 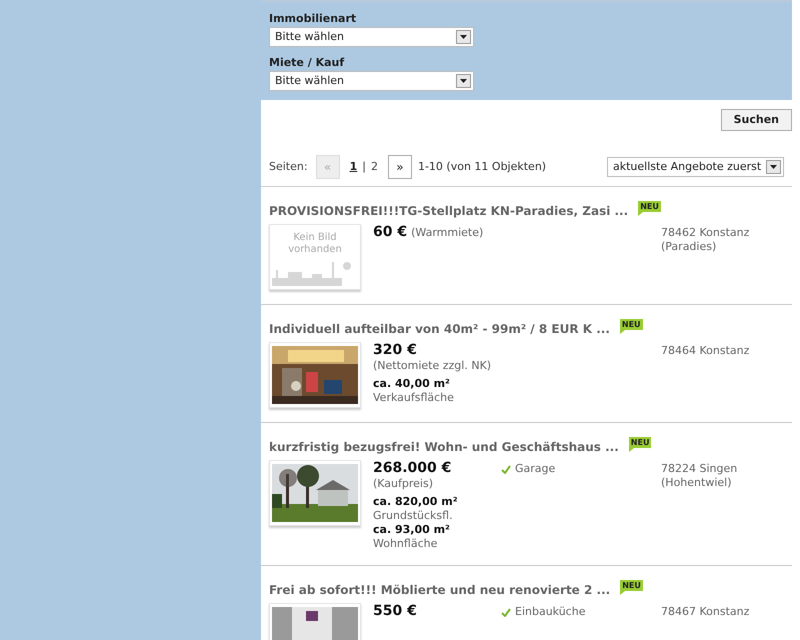 I want to click on location-text: 78464 Konstanz, so click(x=705, y=351).